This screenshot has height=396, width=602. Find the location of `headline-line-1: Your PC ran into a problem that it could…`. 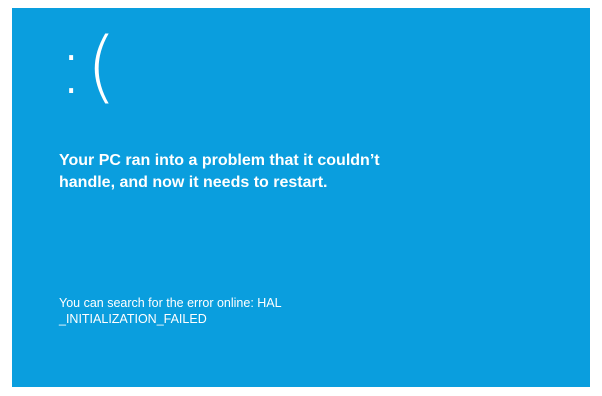

headline-line-1: Your PC ran into a problem that it could… is located at coordinates (219, 160).